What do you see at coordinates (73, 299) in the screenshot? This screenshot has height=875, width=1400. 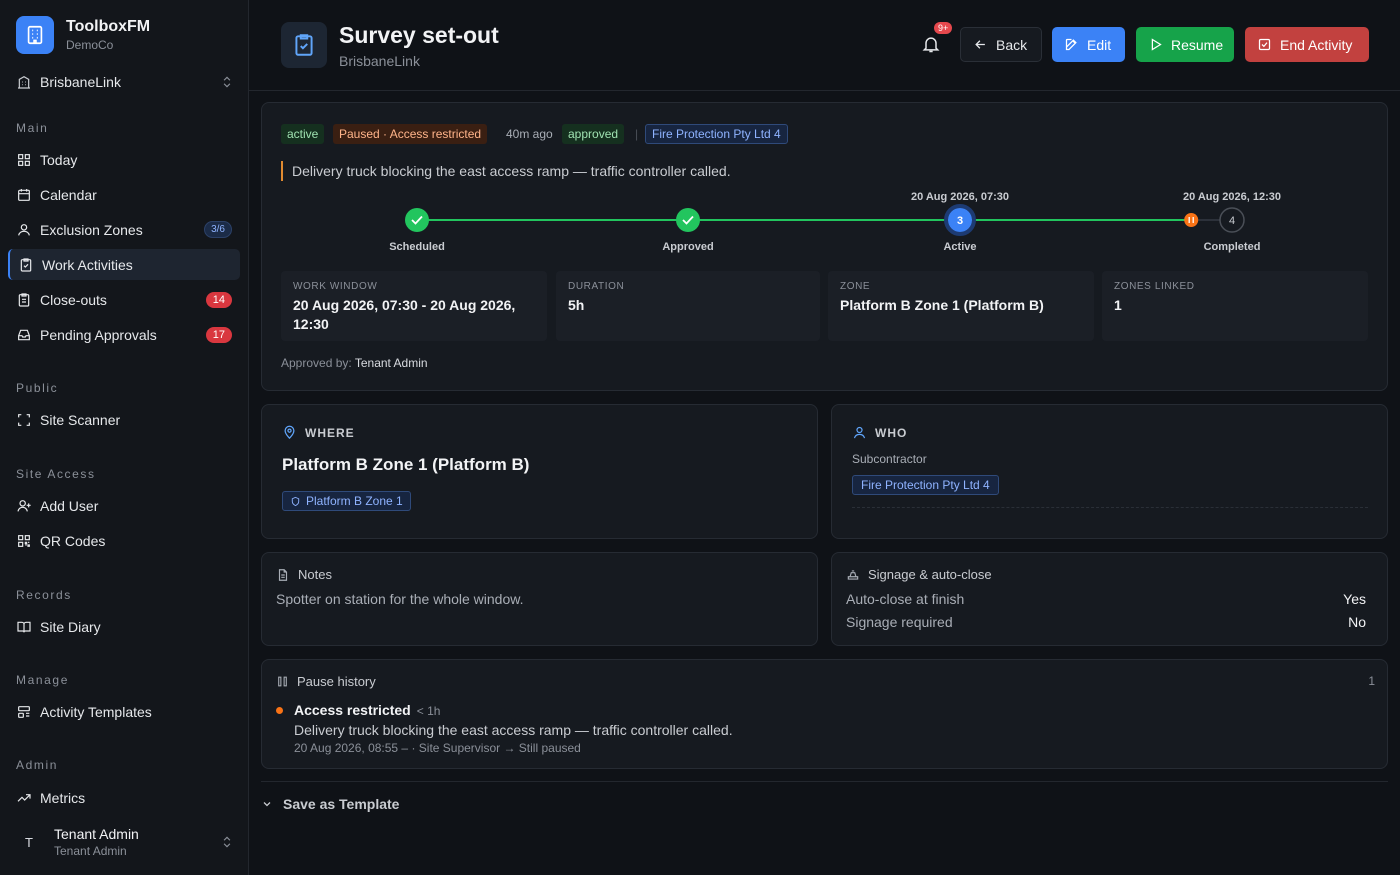 I see `sidebar-item-label: Close-outs` at bounding box center [73, 299].